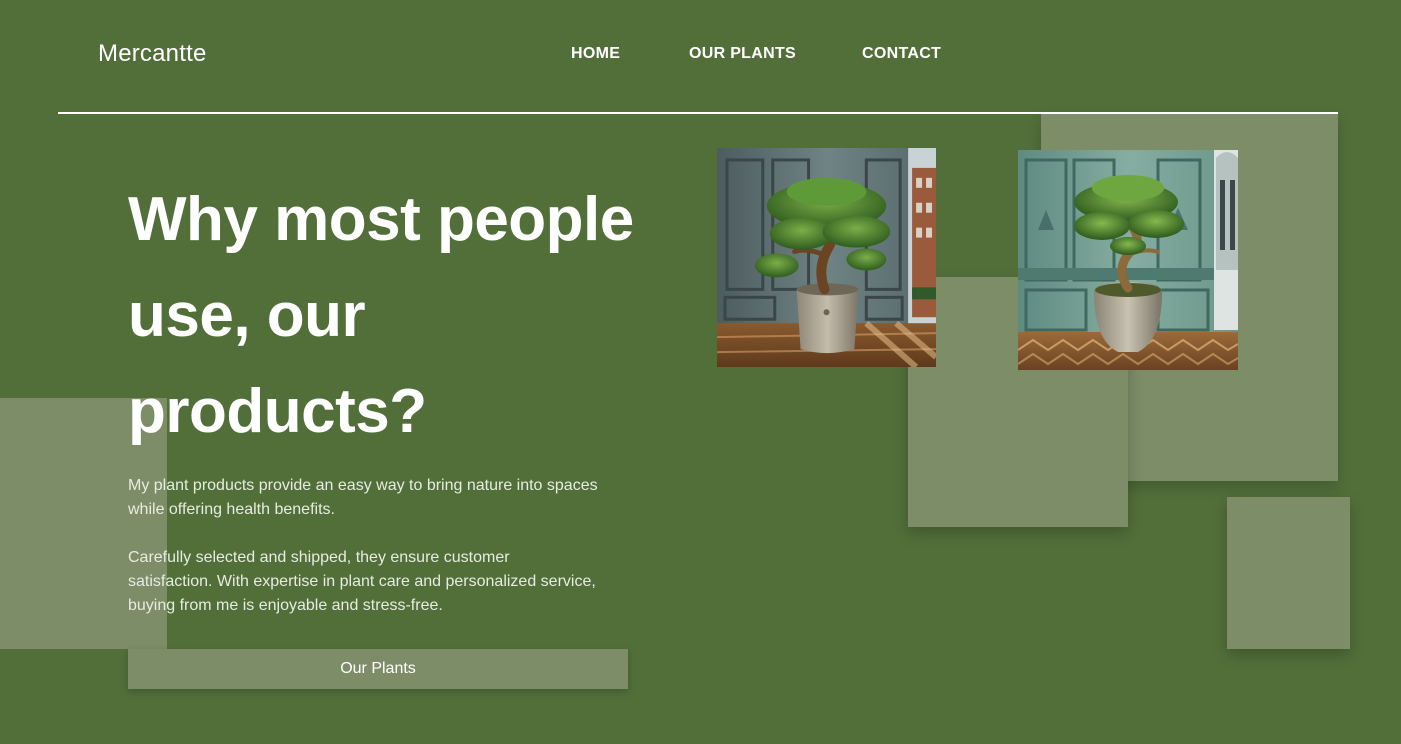 Image resolution: width=1401 pixels, height=744 pixels. I want to click on bonsai-grey-room-illustration, so click(826, 257).